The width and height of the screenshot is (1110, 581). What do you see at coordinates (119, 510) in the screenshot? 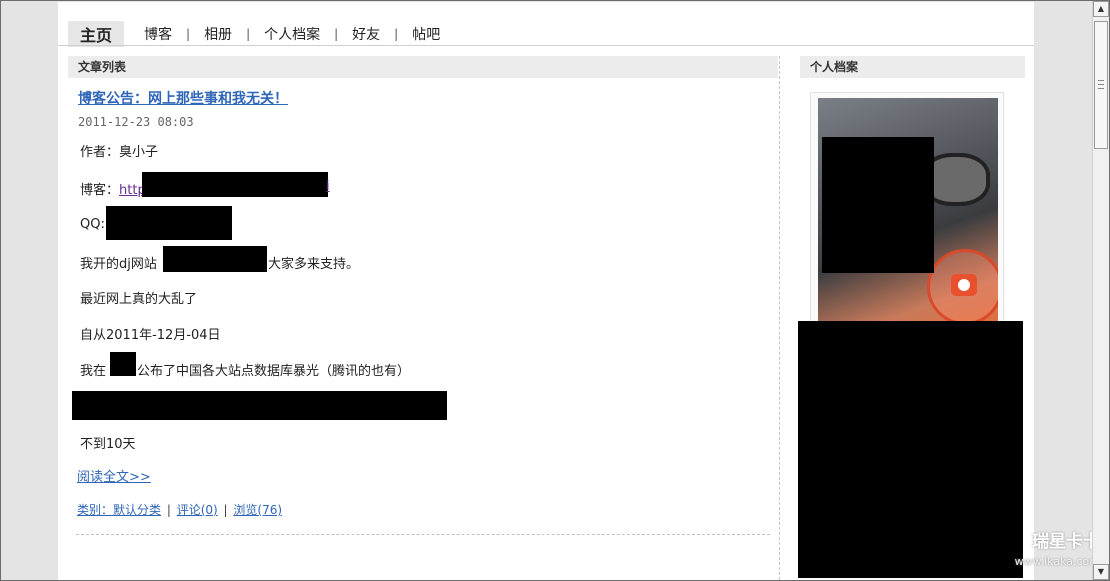
I see `category-link: 类别：默认分类` at bounding box center [119, 510].